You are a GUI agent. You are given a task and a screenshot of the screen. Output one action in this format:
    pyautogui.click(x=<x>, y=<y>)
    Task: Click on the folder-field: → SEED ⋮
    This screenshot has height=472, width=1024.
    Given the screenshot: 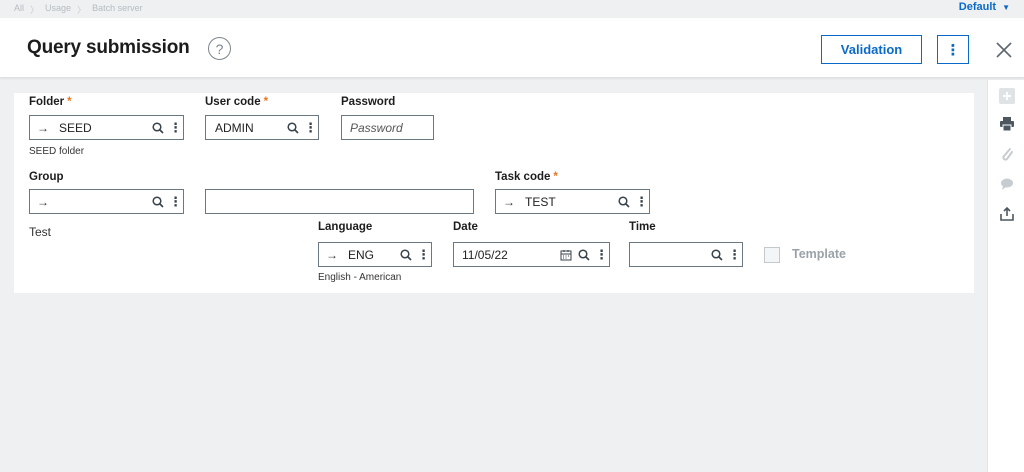 What is the action you would take?
    pyautogui.click(x=106, y=127)
    